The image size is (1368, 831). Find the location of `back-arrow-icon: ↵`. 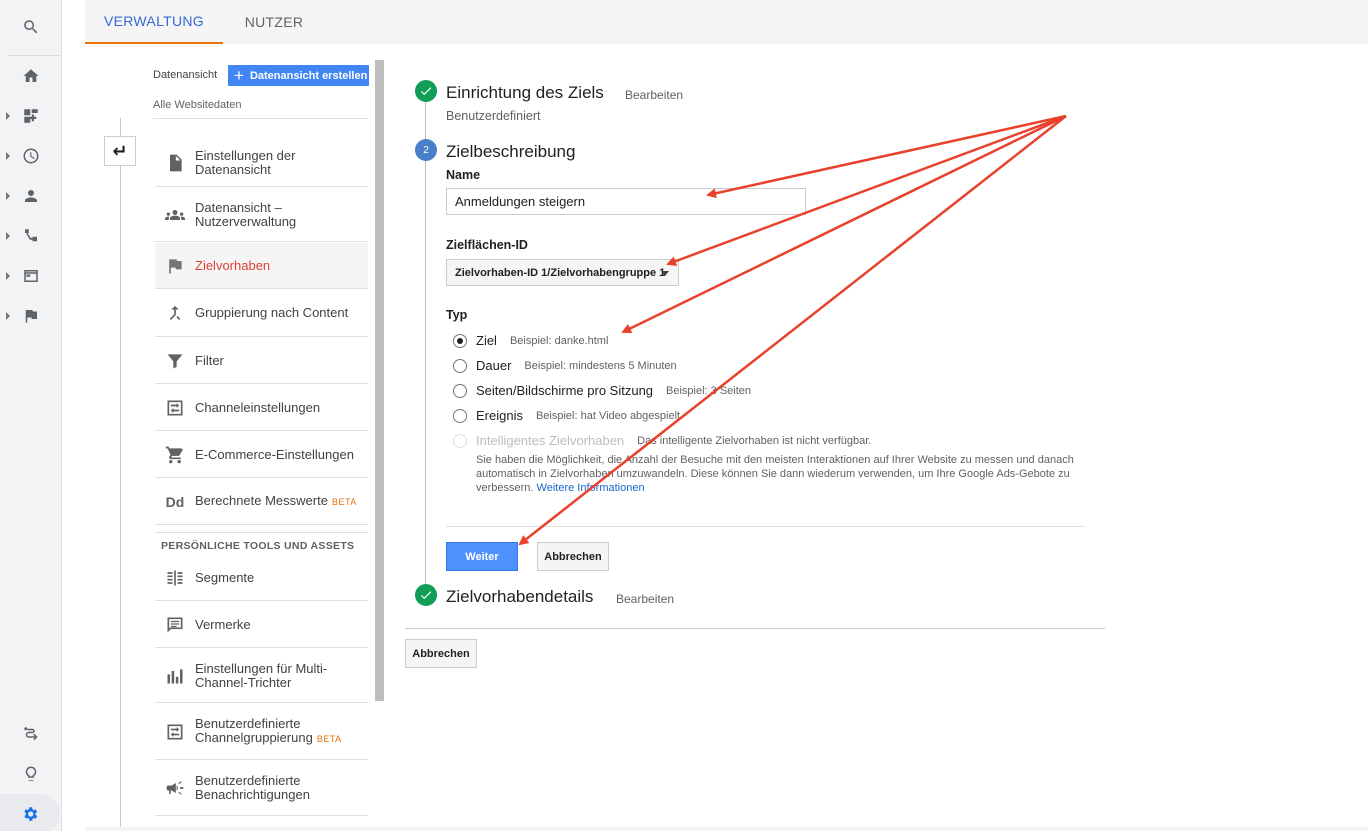

back-arrow-icon: ↵ is located at coordinates (120, 150).